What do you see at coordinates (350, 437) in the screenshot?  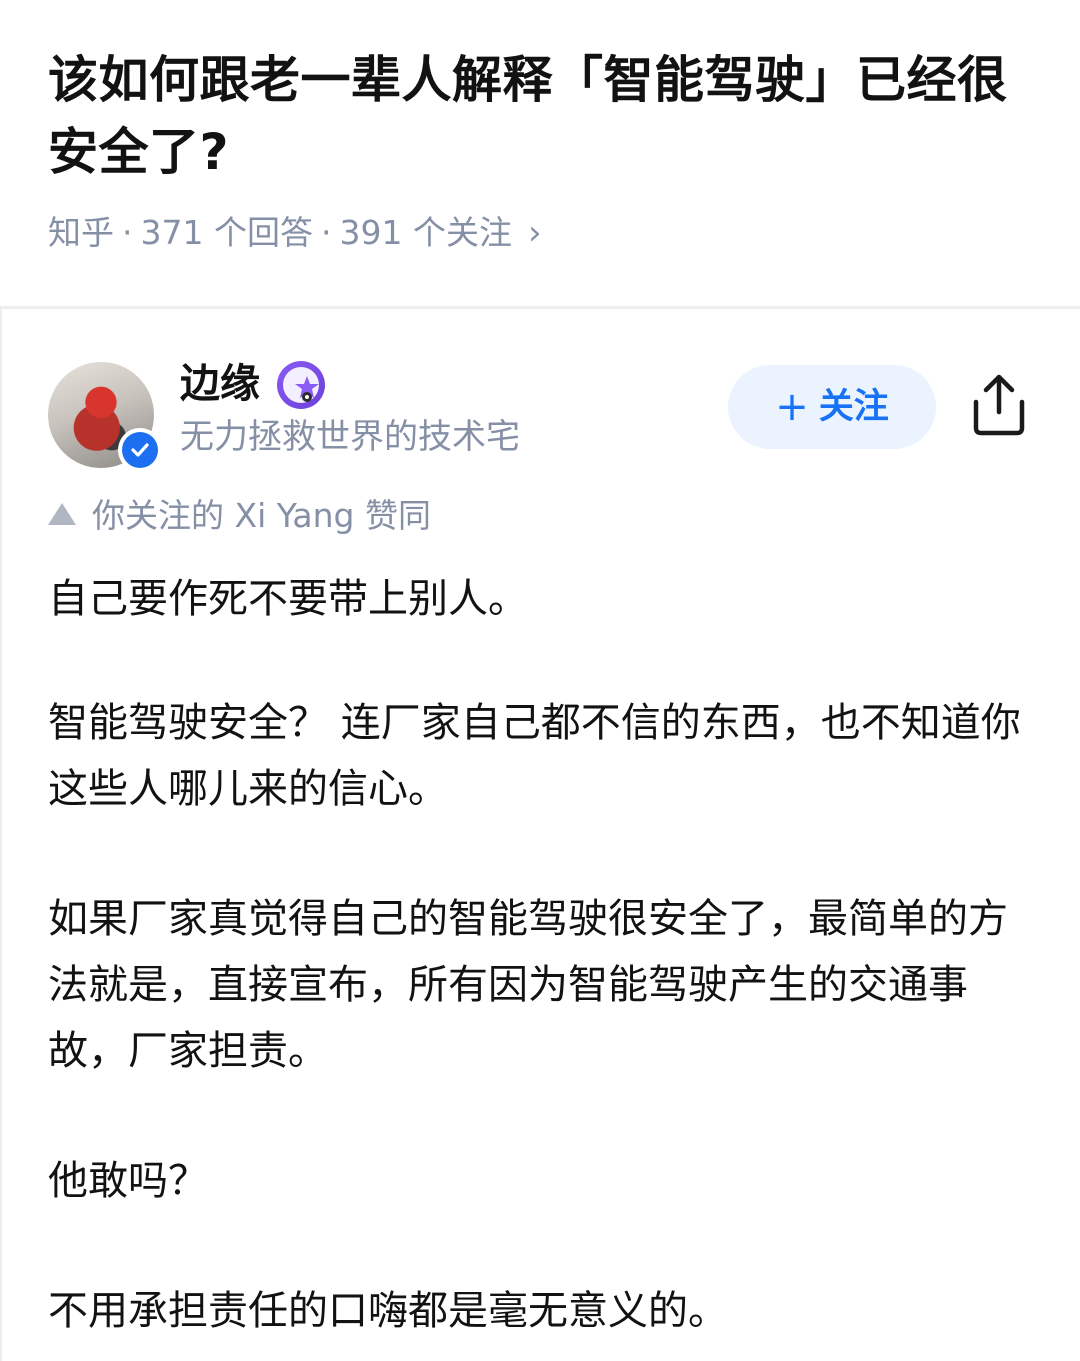 I see `author-bio: 无力拯救世界的技术宅` at bounding box center [350, 437].